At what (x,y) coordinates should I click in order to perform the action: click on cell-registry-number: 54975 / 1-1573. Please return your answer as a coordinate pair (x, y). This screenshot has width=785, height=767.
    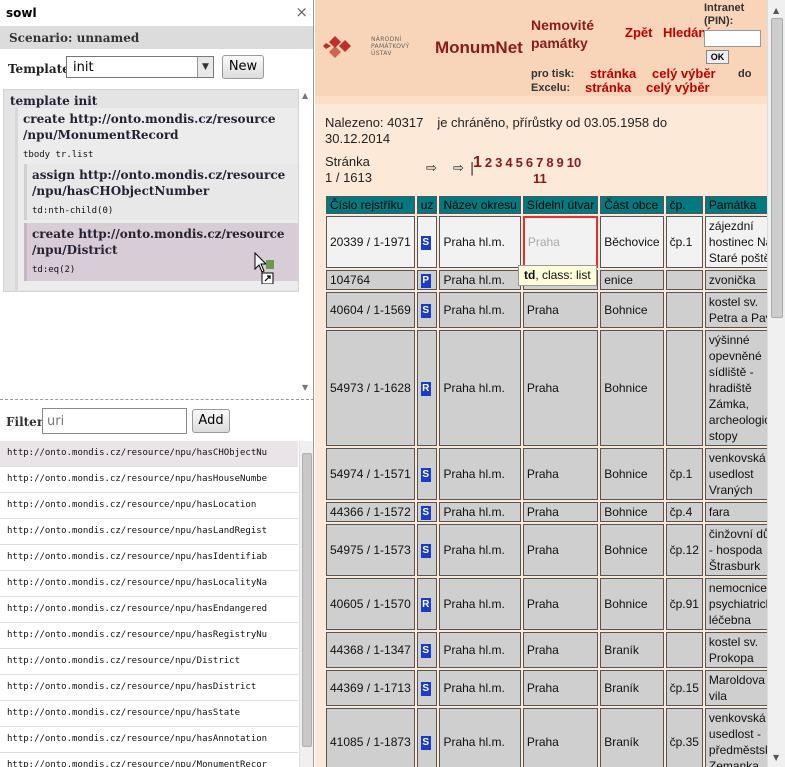
    Looking at the image, I should click on (370, 550).